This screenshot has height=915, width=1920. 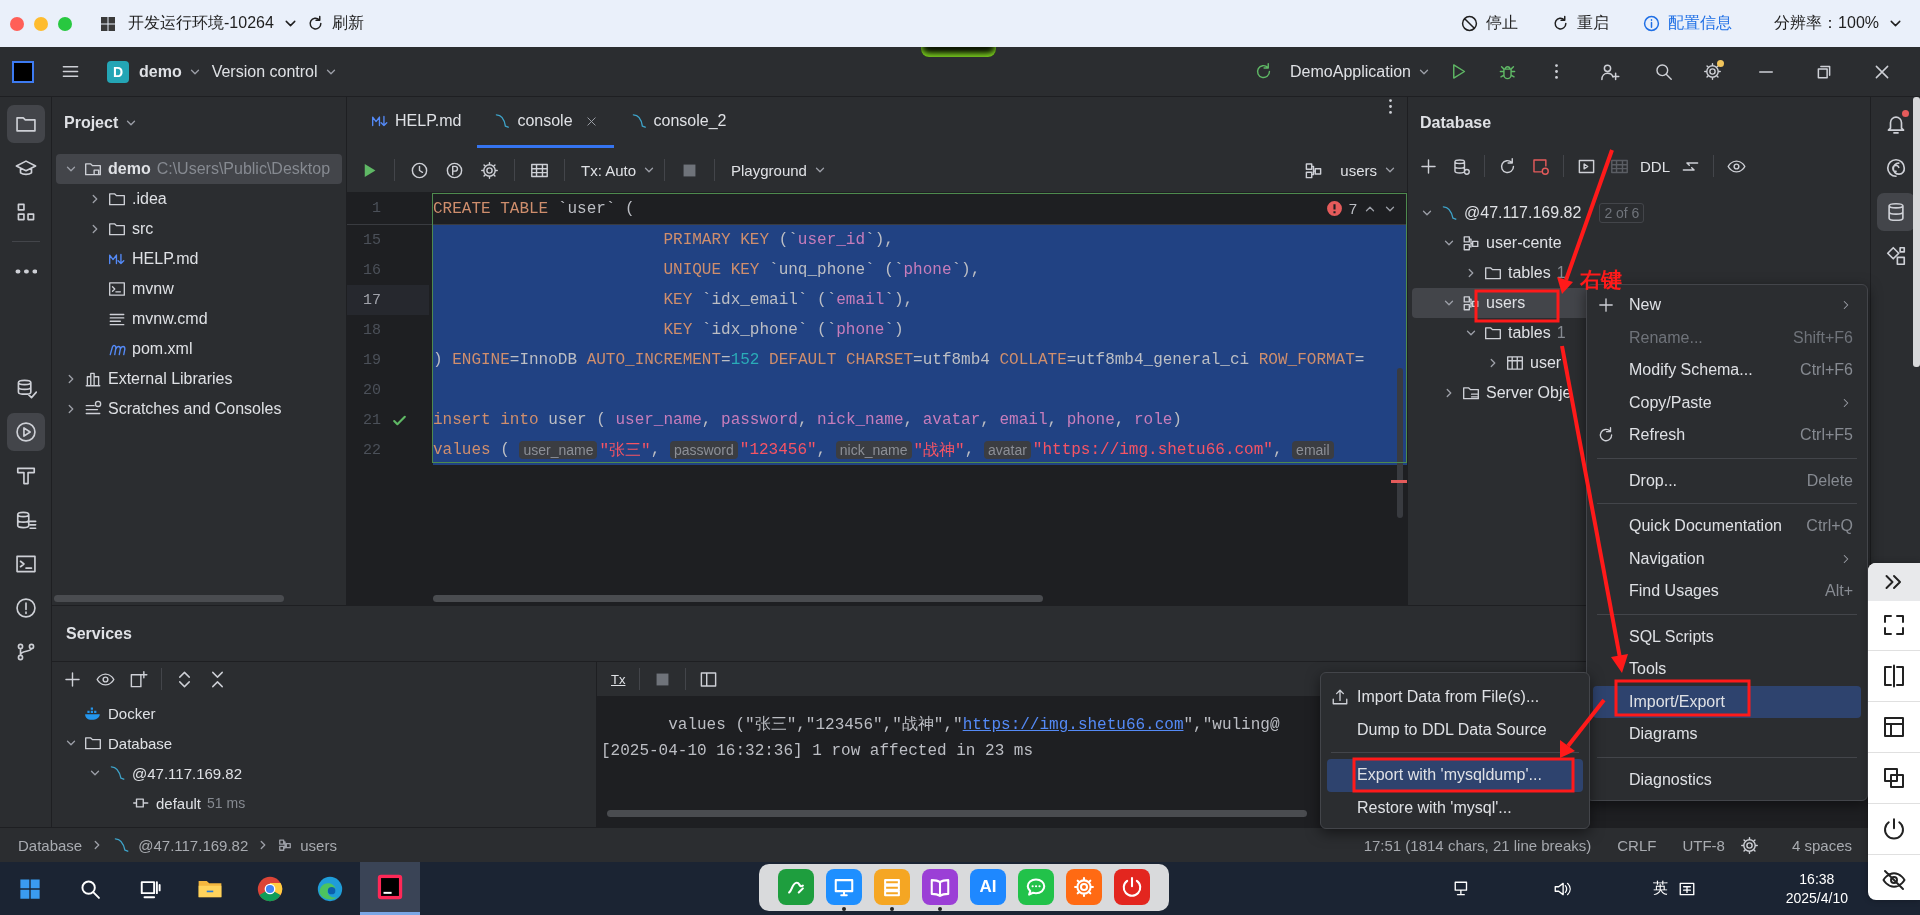 What do you see at coordinates (609, 170) in the screenshot?
I see `transaction-mode-dropdown: Tx: Auto` at bounding box center [609, 170].